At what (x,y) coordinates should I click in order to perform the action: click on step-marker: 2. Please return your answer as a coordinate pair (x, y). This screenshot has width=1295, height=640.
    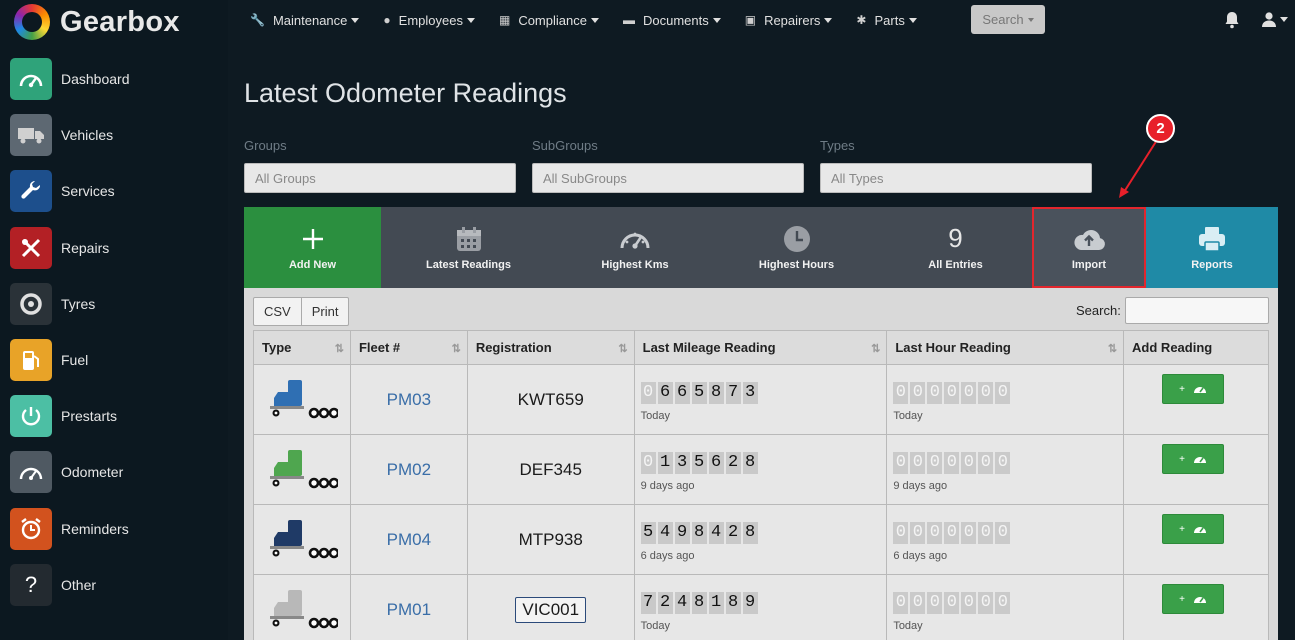
    Looking at the image, I should click on (1160, 128).